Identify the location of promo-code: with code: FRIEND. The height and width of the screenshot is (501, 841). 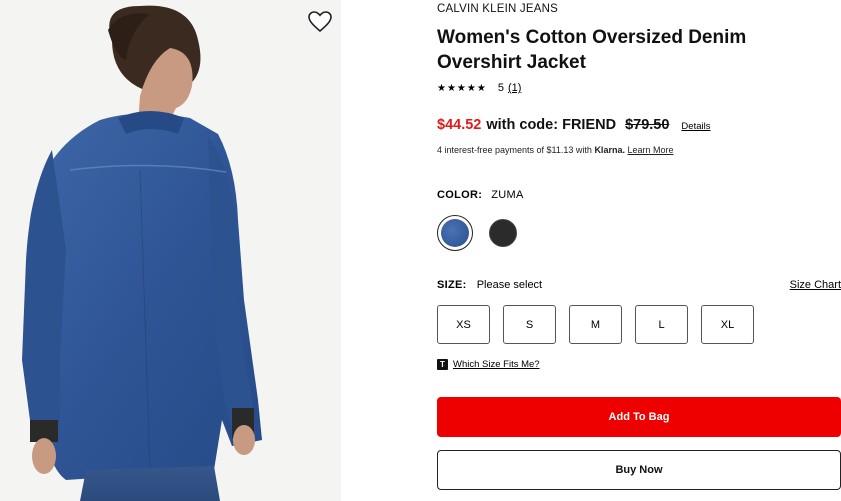
(551, 125).